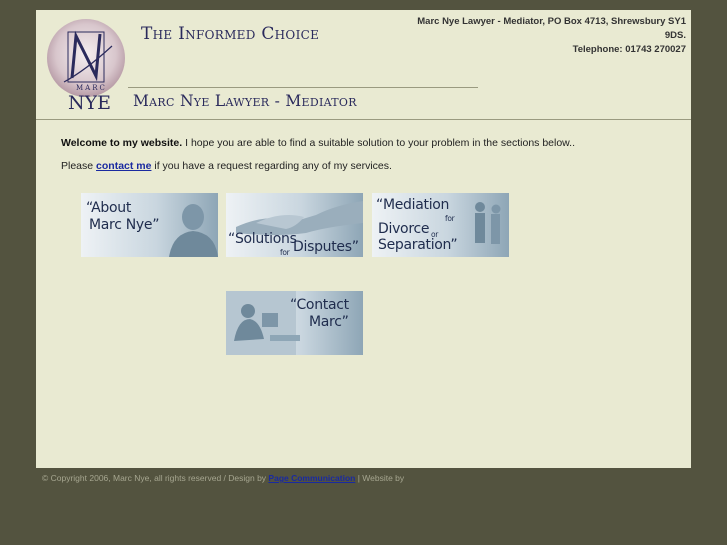  I want to click on solutions-for-disputes-button: “Solutions for Disputes”, so click(294, 225).